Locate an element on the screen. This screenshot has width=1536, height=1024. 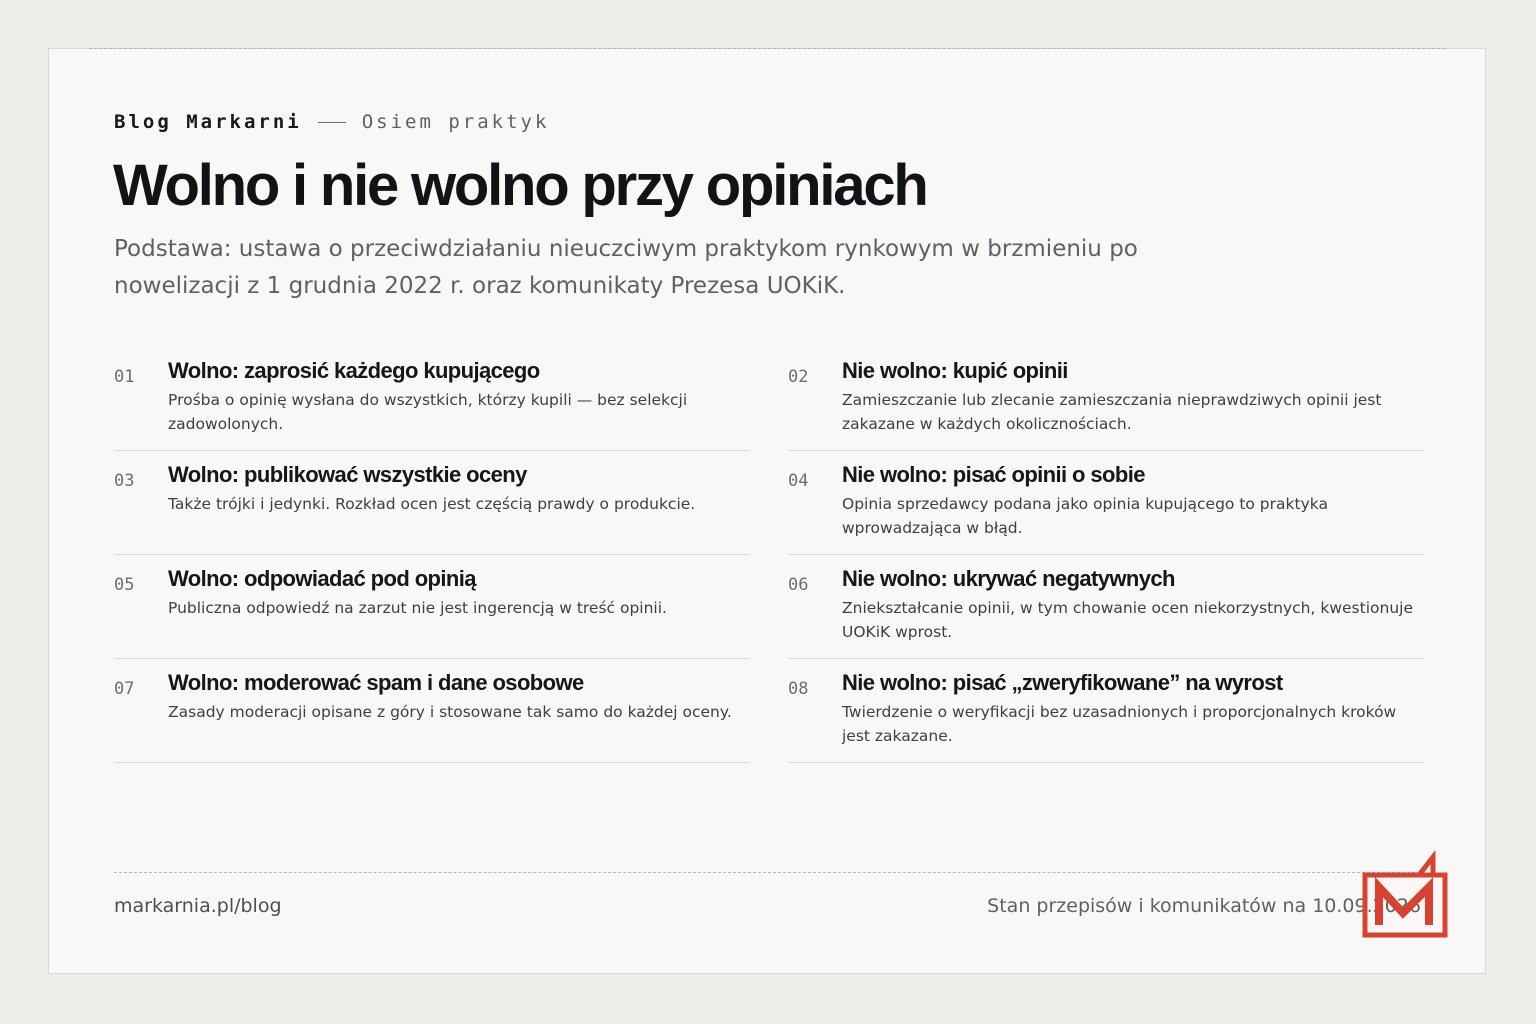
blog-name: Blog Markarni is located at coordinates (208, 122).